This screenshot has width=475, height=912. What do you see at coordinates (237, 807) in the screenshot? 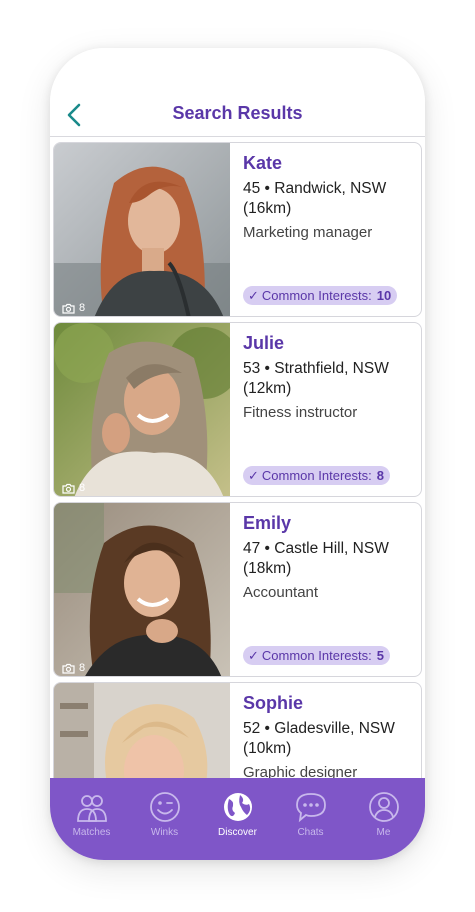
I see `globe-icon` at bounding box center [237, 807].